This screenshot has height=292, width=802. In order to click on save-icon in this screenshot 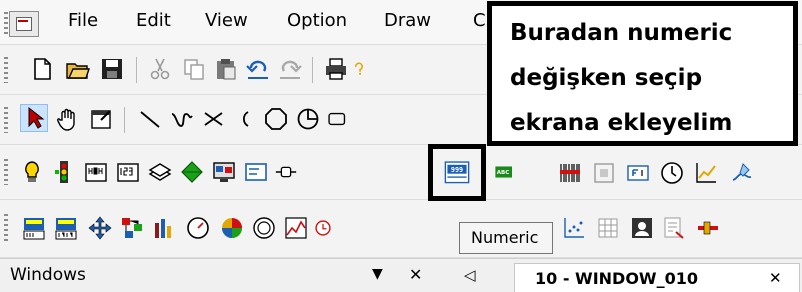, I will do `click(112, 69)`.